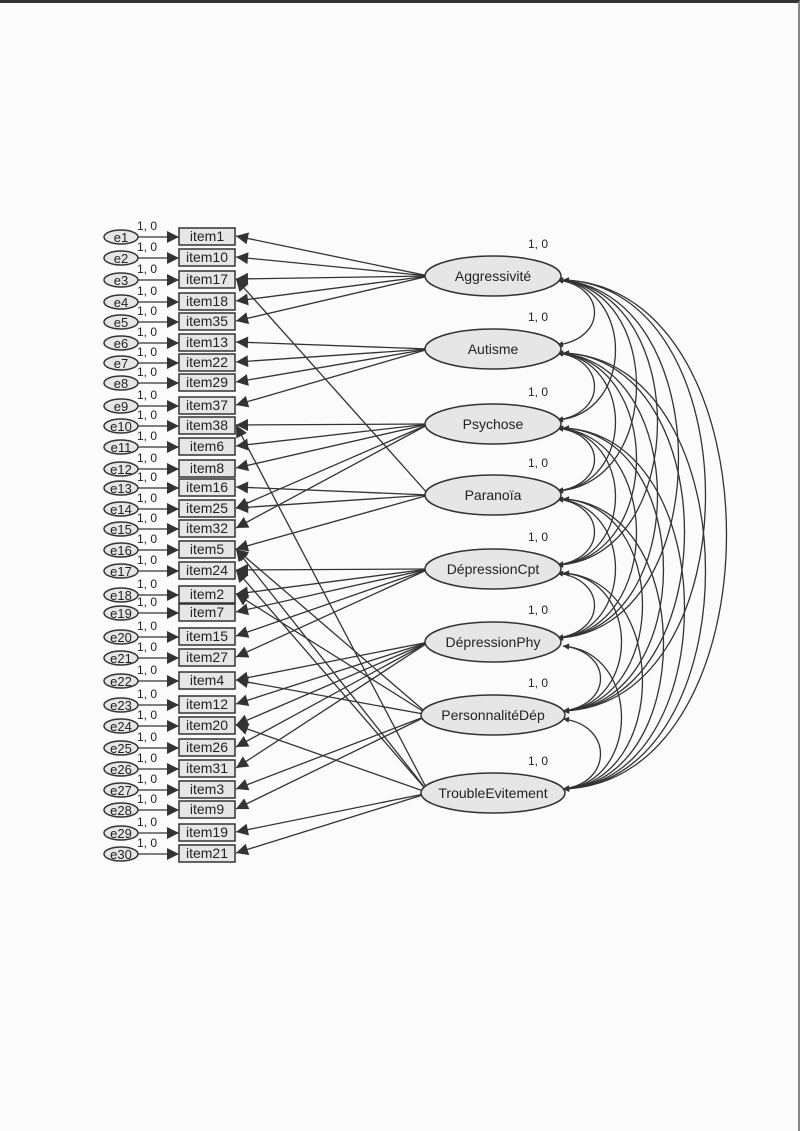  I want to click on error-label: e13, so click(121, 488).